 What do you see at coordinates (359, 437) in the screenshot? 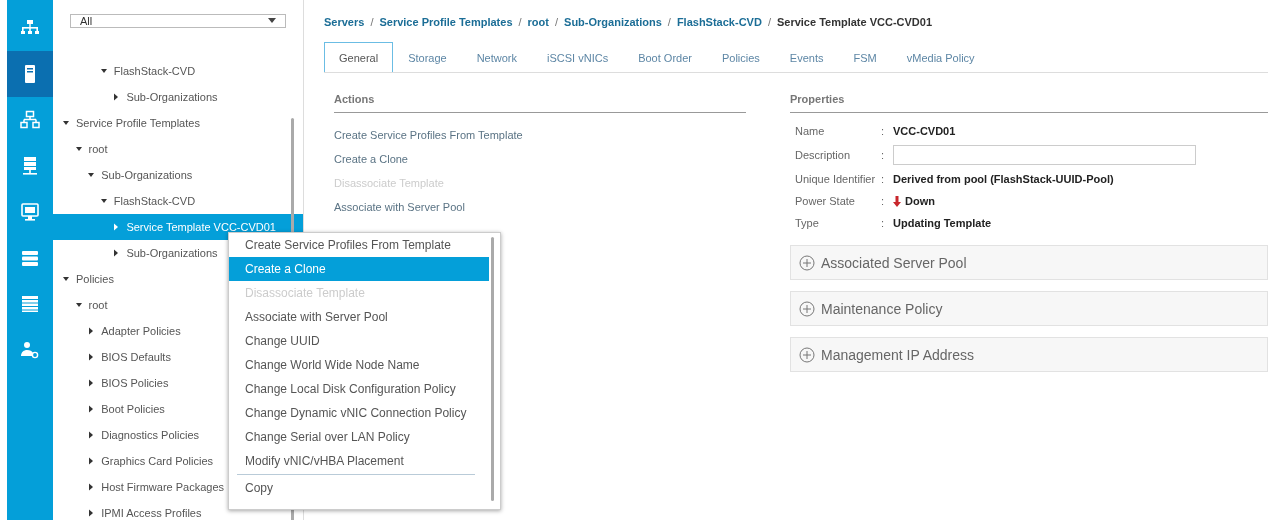
I see `menu-item: Change Serial over LAN Policy` at bounding box center [359, 437].